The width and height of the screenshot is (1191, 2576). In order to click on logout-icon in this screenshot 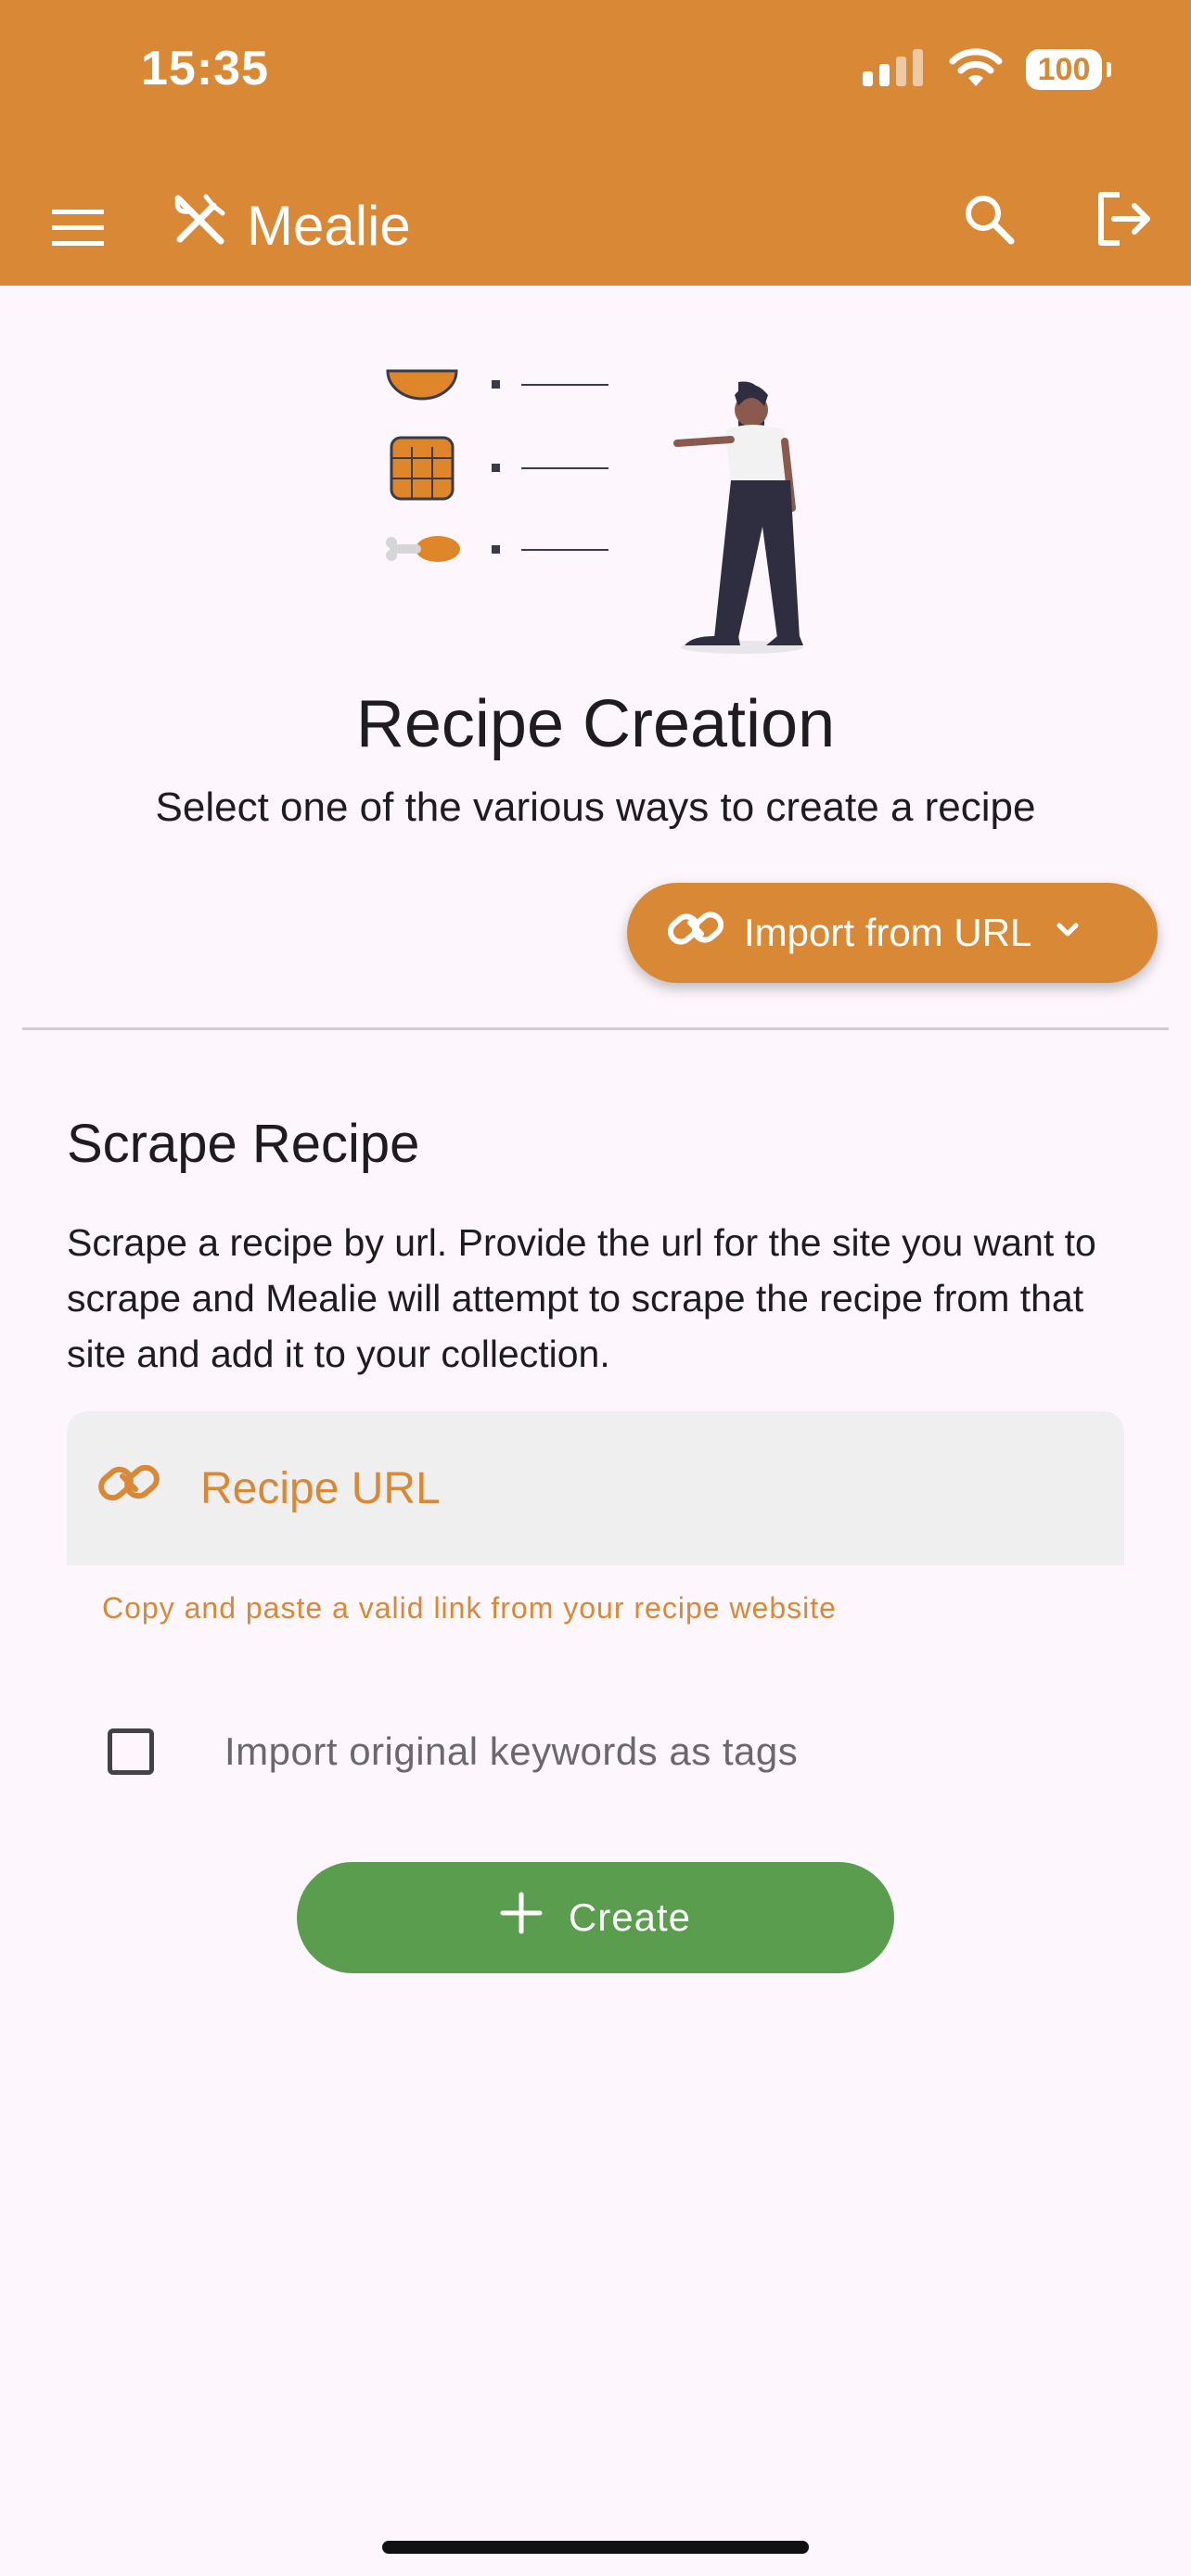, I will do `click(1124, 221)`.